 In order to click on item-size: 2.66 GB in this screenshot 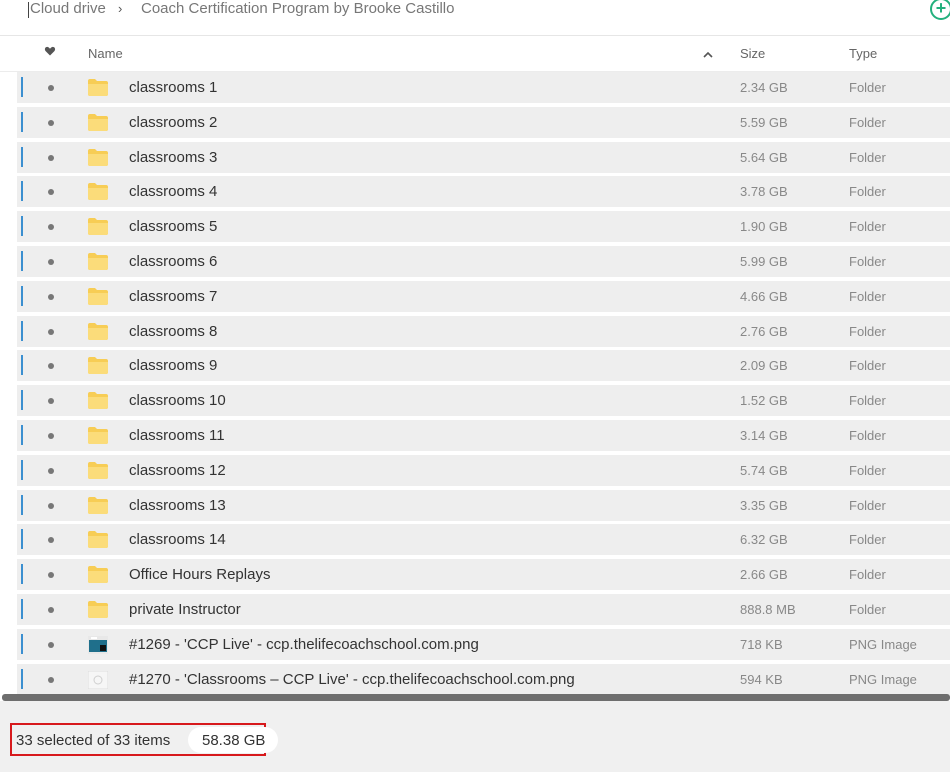, I will do `click(764, 575)`.